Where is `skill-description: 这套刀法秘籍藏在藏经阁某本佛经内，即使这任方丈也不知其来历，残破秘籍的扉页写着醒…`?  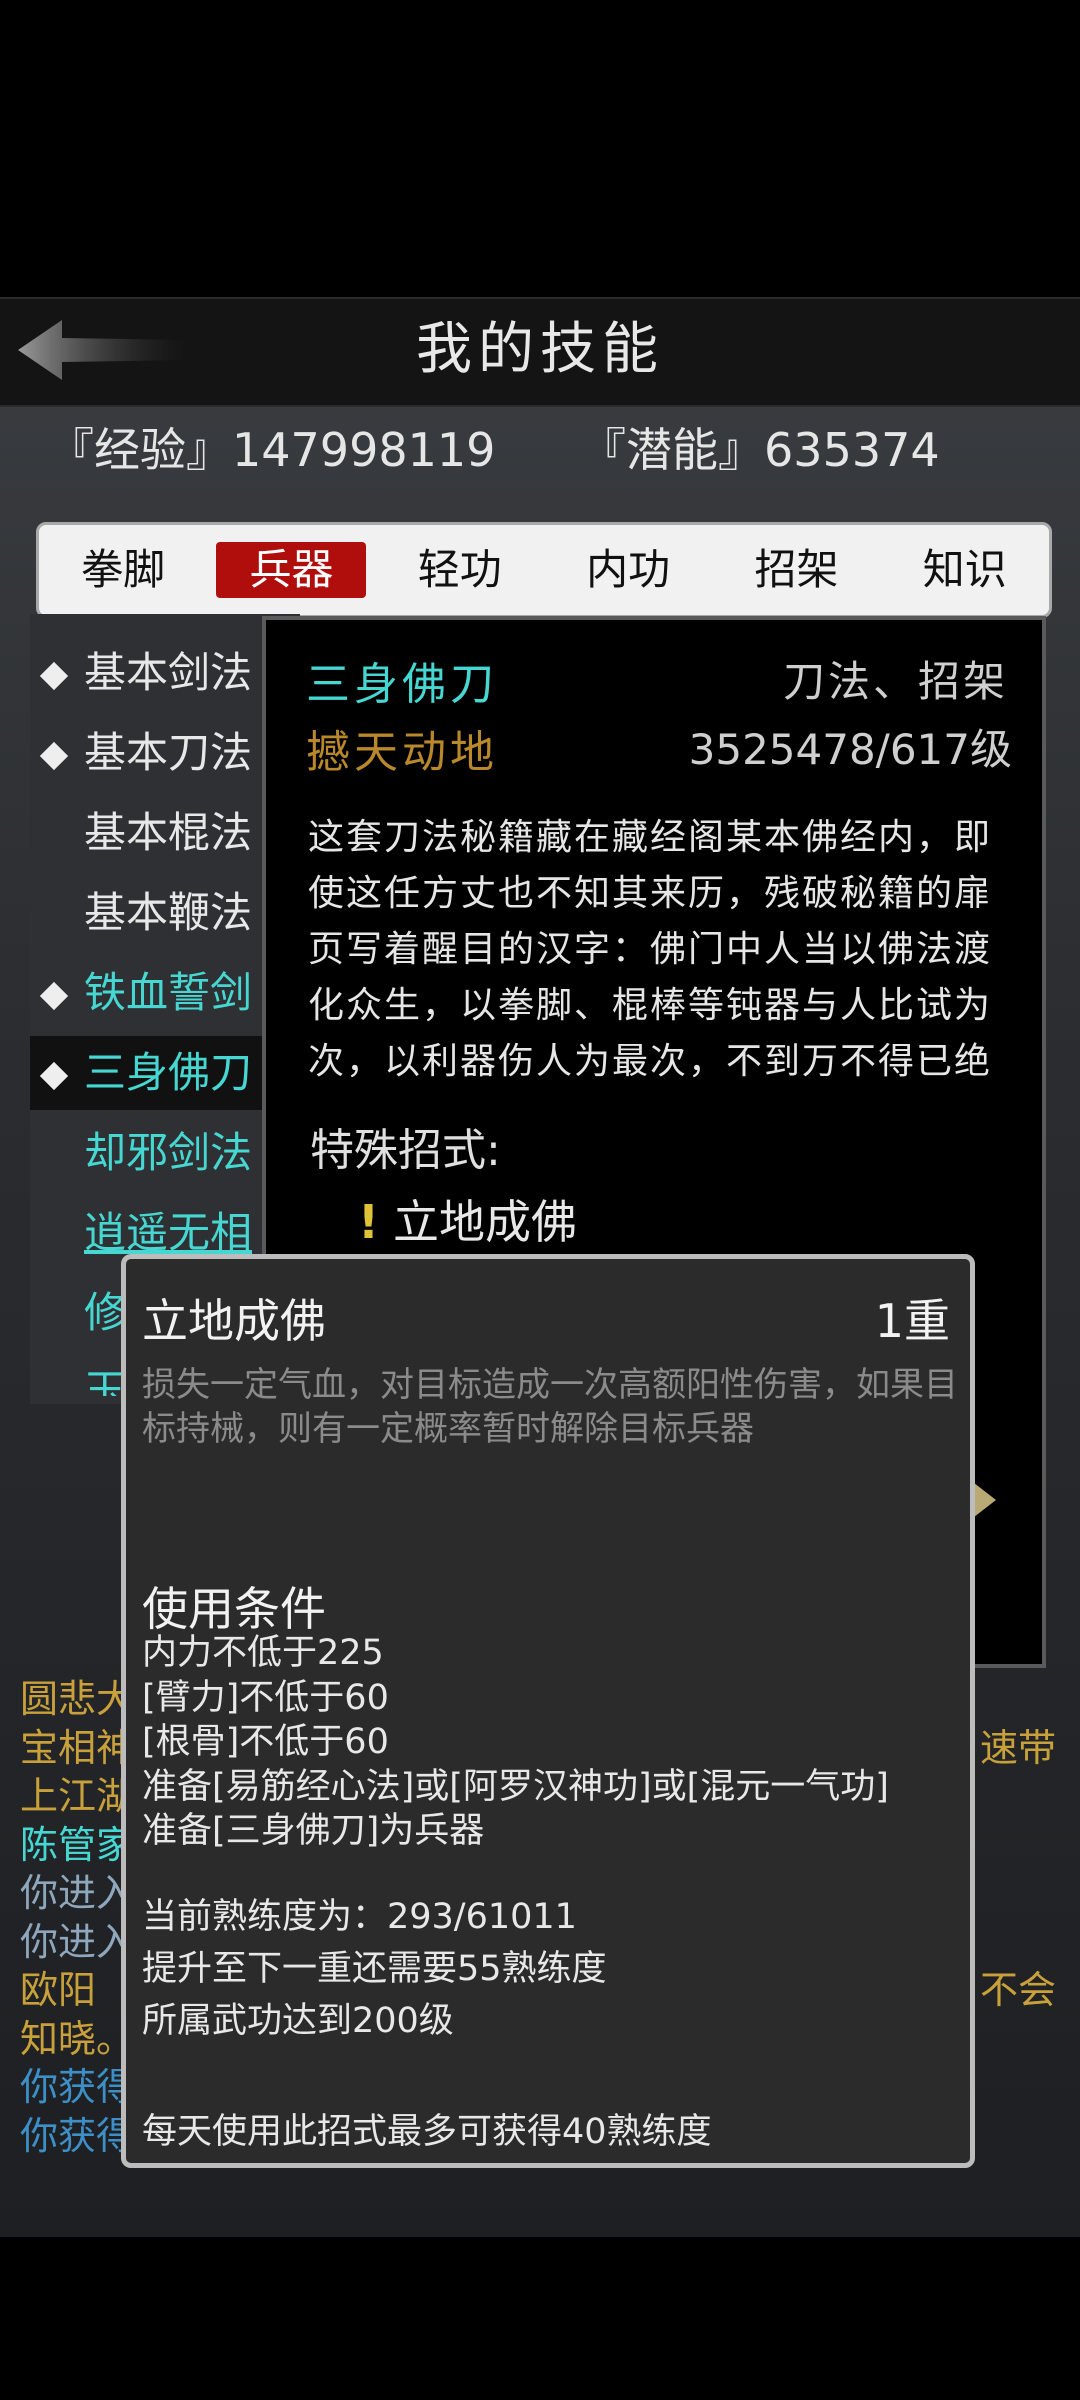
skill-description: 这套刀法秘籍藏在藏经阁某本佛经内，即使这任方丈也不知其来历，残破秘籍的扉页写着醒… is located at coordinates (650, 949).